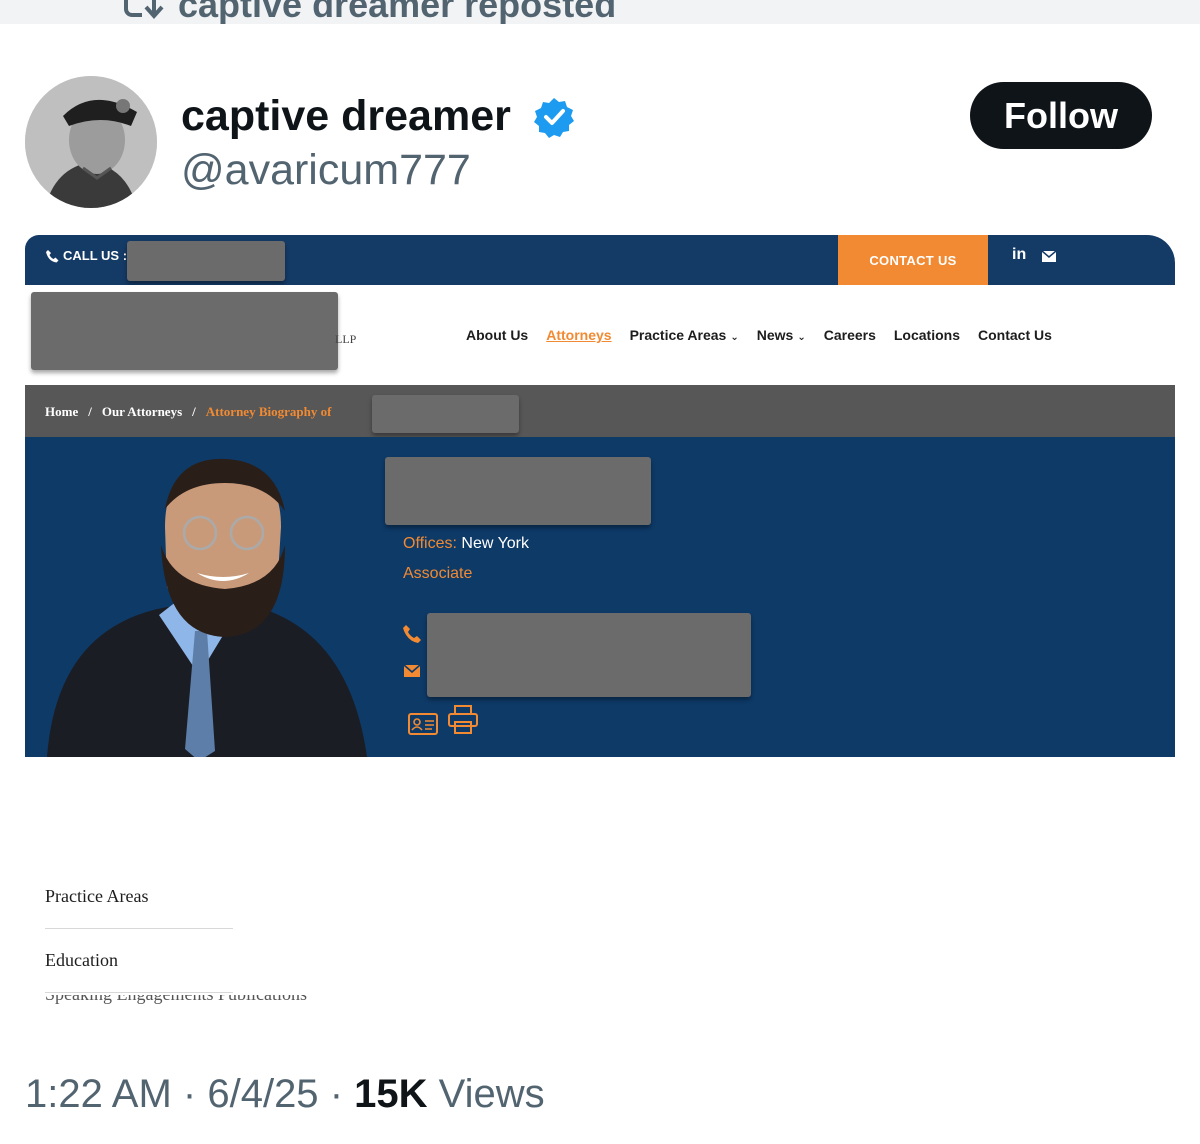 The width and height of the screenshot is (1200, 1144). Describe the element at coordinates (268, 411) in the screenshot. I see `breadcrumb-current: Attorney Biography of` at that location.